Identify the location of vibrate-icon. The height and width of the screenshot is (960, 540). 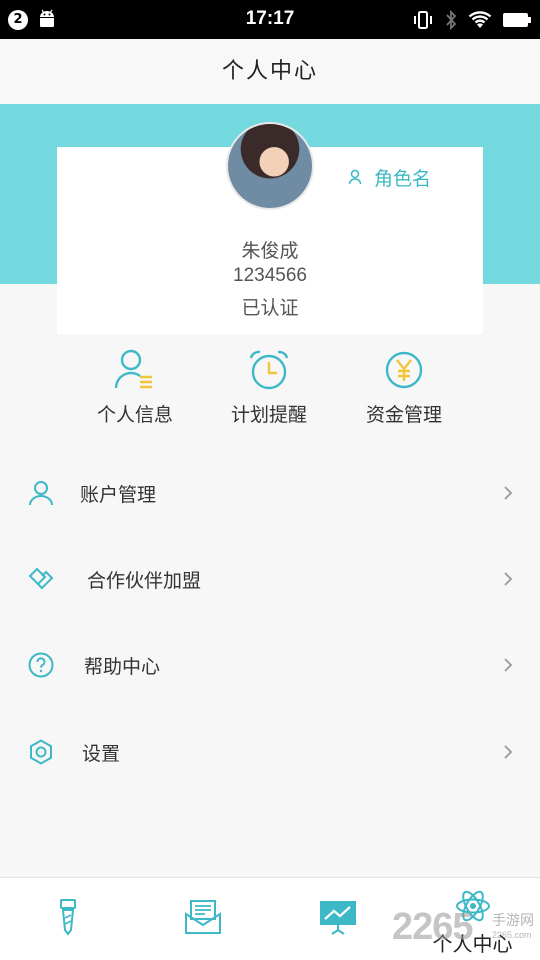
(423, 20).